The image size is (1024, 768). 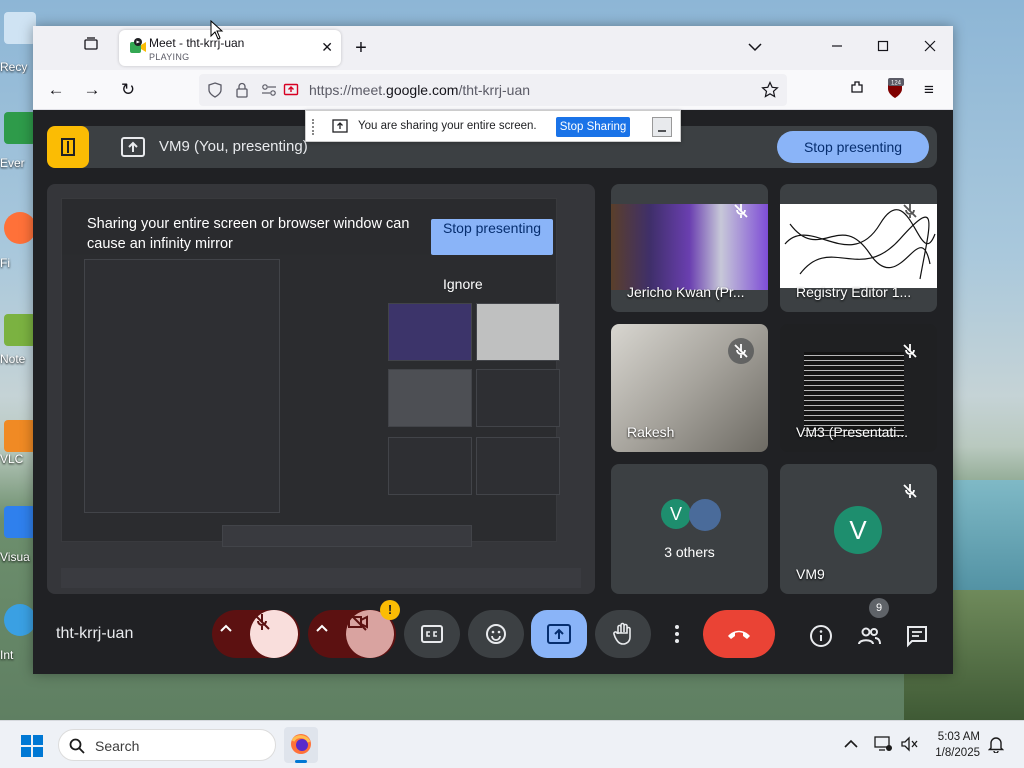 I want to click on audio-control-group, so click(x=256, y=634).